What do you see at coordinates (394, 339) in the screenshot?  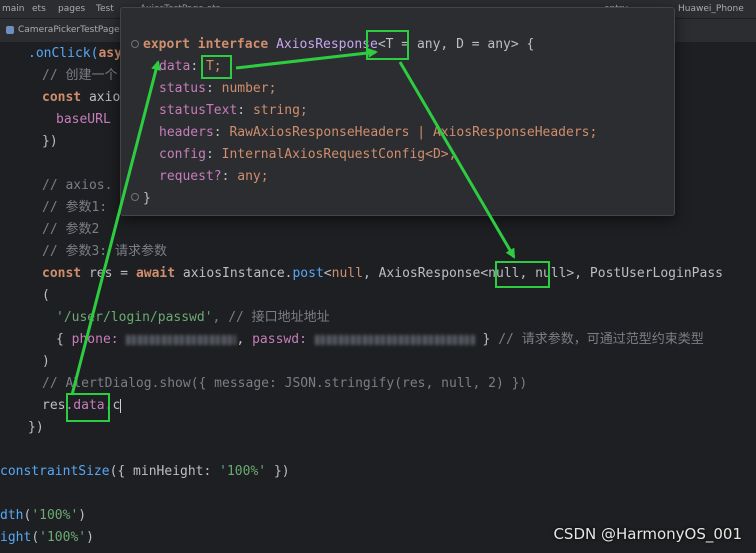 I see `redacted-password` at bounding box center [394, 339].